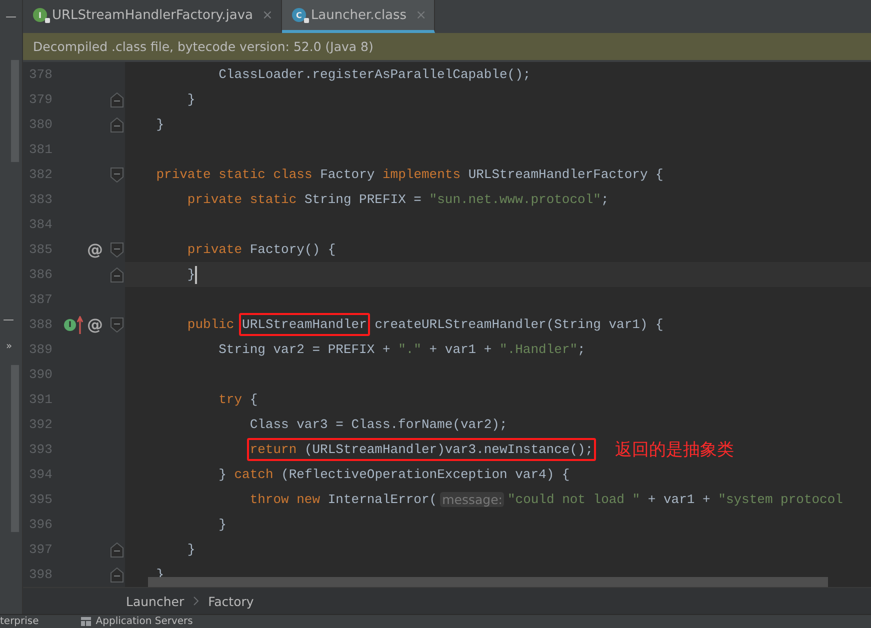 This screenshot has height=628, width=871. Describe the element at coordinates (410, 349) in the screenshot. I see `code-text: "."` at that location.